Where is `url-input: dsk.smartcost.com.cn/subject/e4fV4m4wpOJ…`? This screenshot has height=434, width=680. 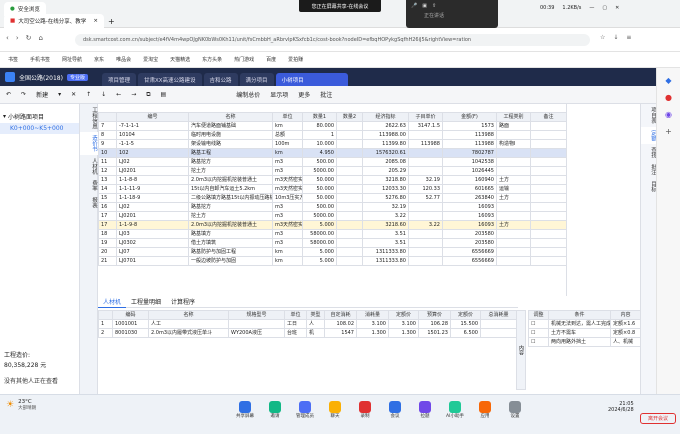 url-input: dsk.smartcost.com.cn/subject/e4fV4m4wpOJ… is located at coordinates (332, 40).